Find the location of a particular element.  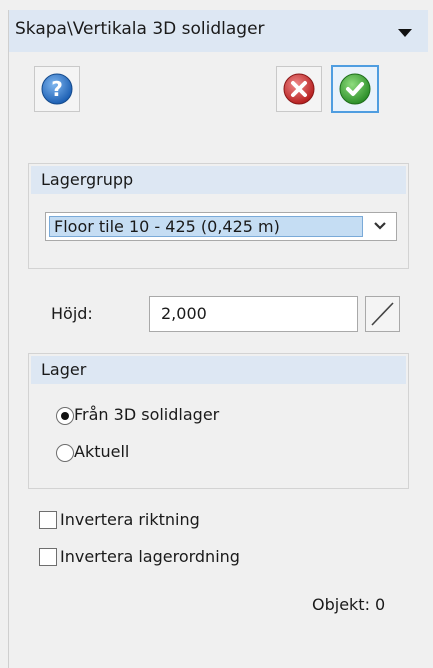

title-bar: Skapa\Vertikala 3D solidlager is located at coordinates (218, 31).